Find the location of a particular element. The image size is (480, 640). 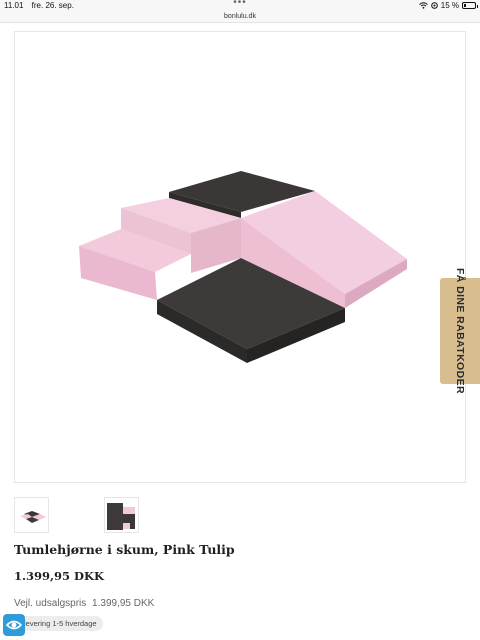

discount-codes-label: FÅ DINE RABATKODER is located at coordinates (460, 331).